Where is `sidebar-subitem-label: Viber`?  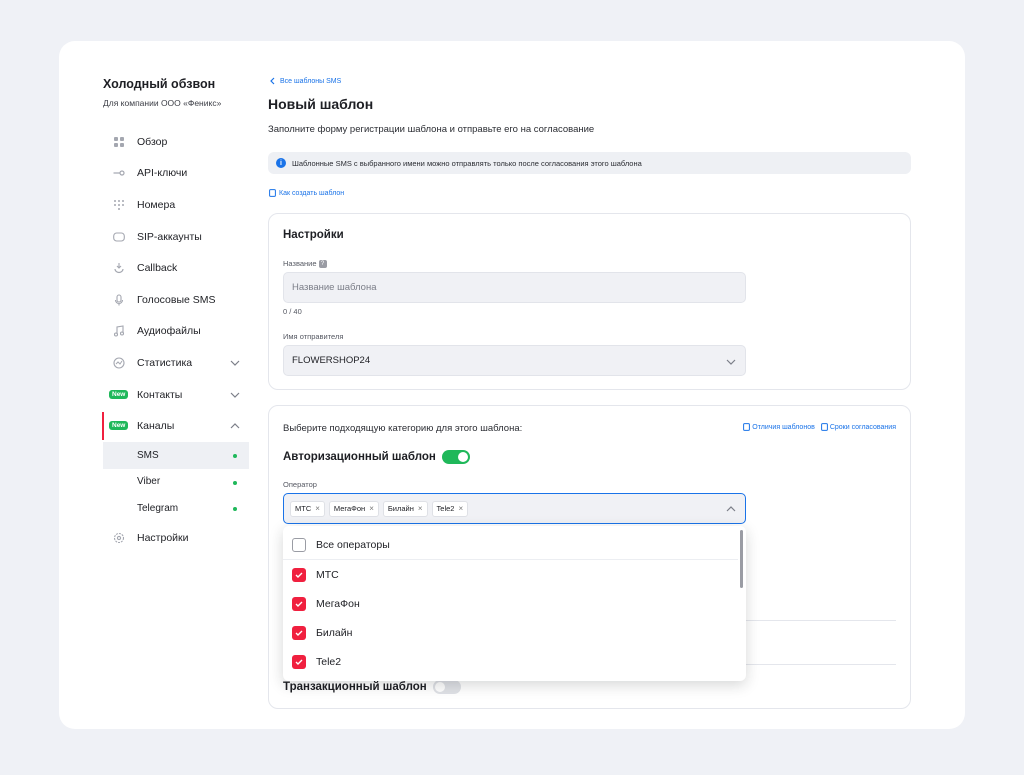
sidebar-subitem-label: Viber is located at coordinates (149, 482).